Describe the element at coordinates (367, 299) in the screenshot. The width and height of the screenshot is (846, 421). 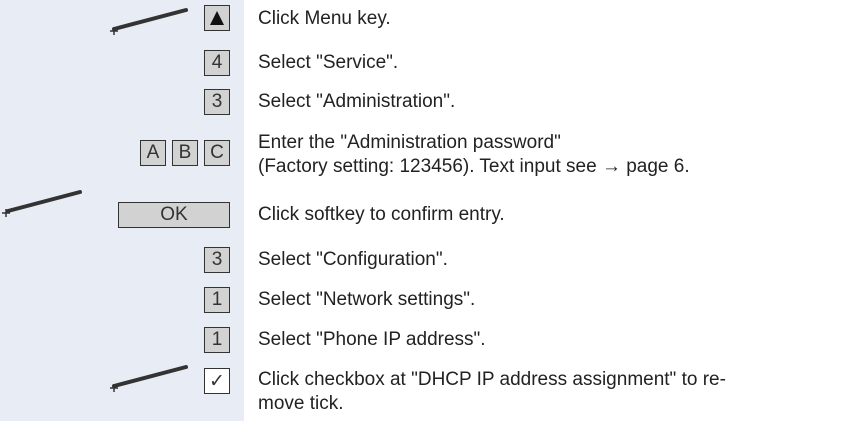
I see `step-text: Select "Network settings".` at that location.